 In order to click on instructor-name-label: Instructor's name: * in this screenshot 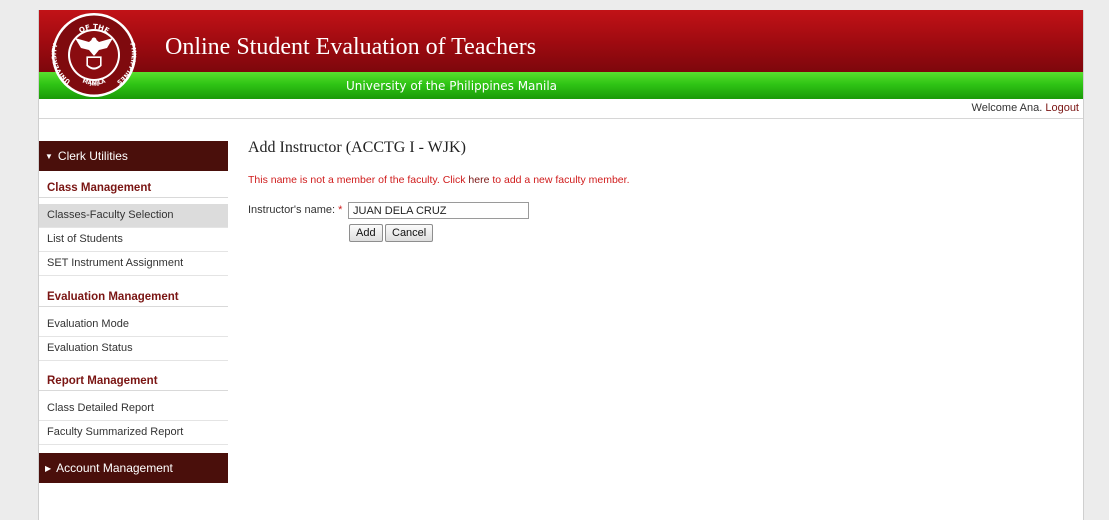, I will do `click(295, 210)`.